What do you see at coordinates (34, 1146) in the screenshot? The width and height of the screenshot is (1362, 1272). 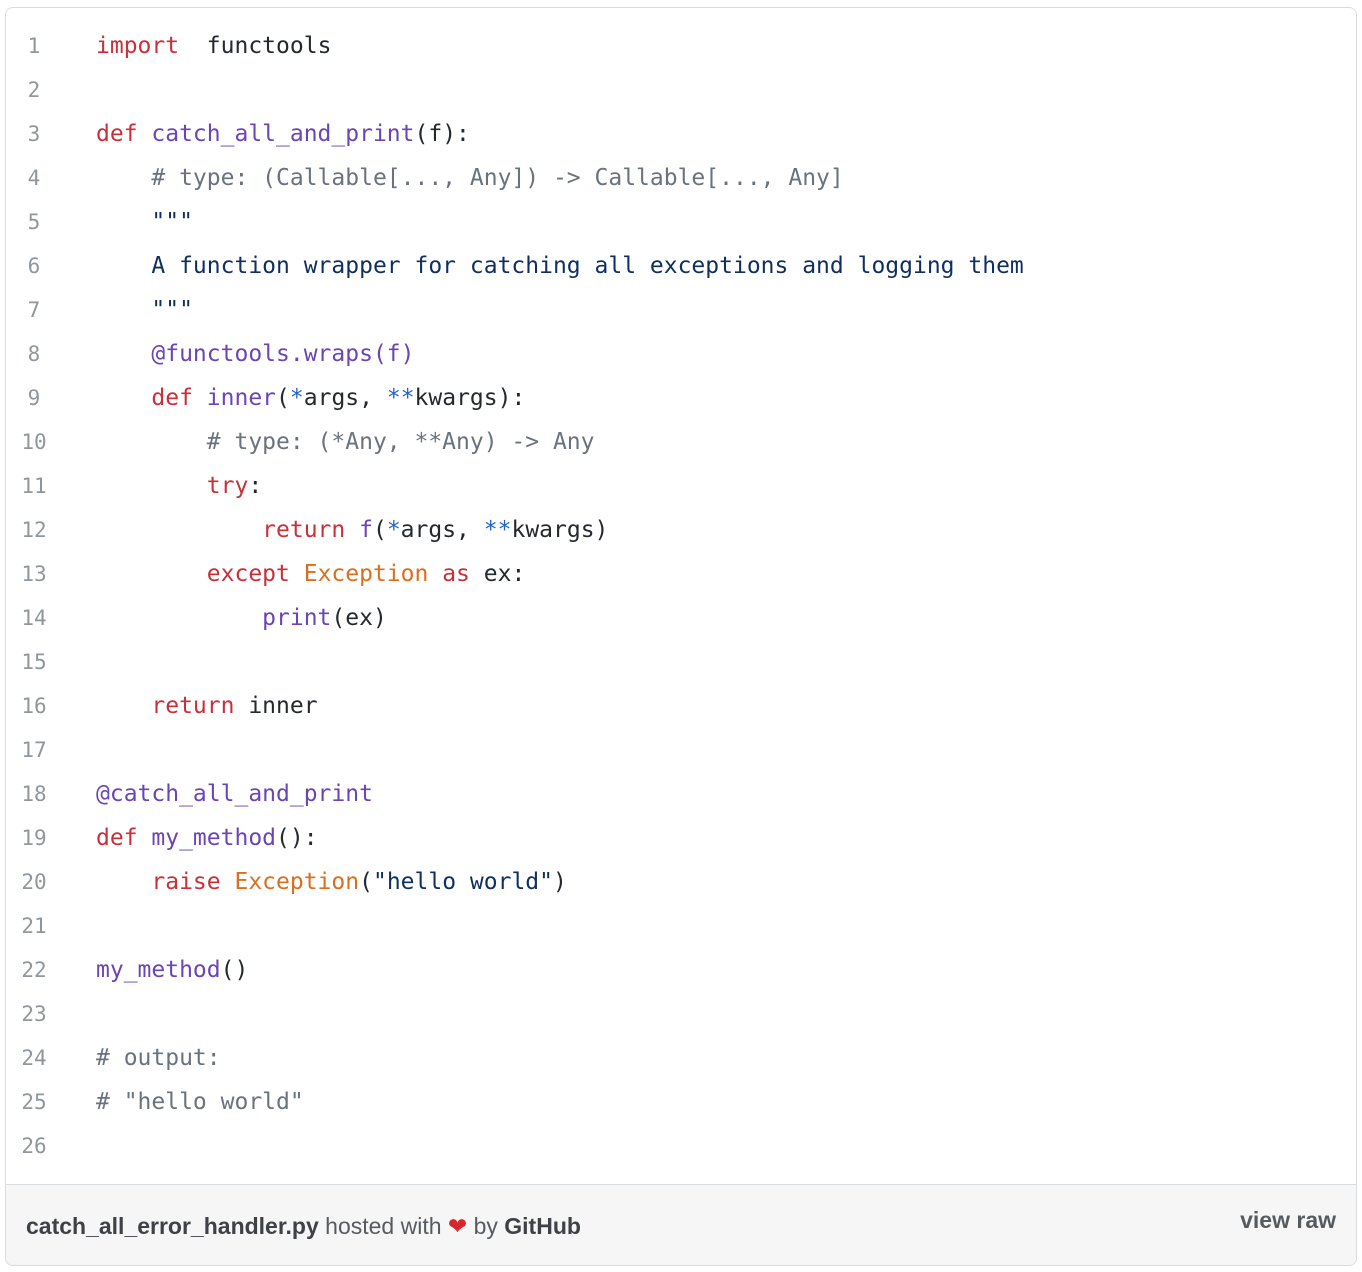 I see `line-number: 26` at bounding box center [34, 1146].